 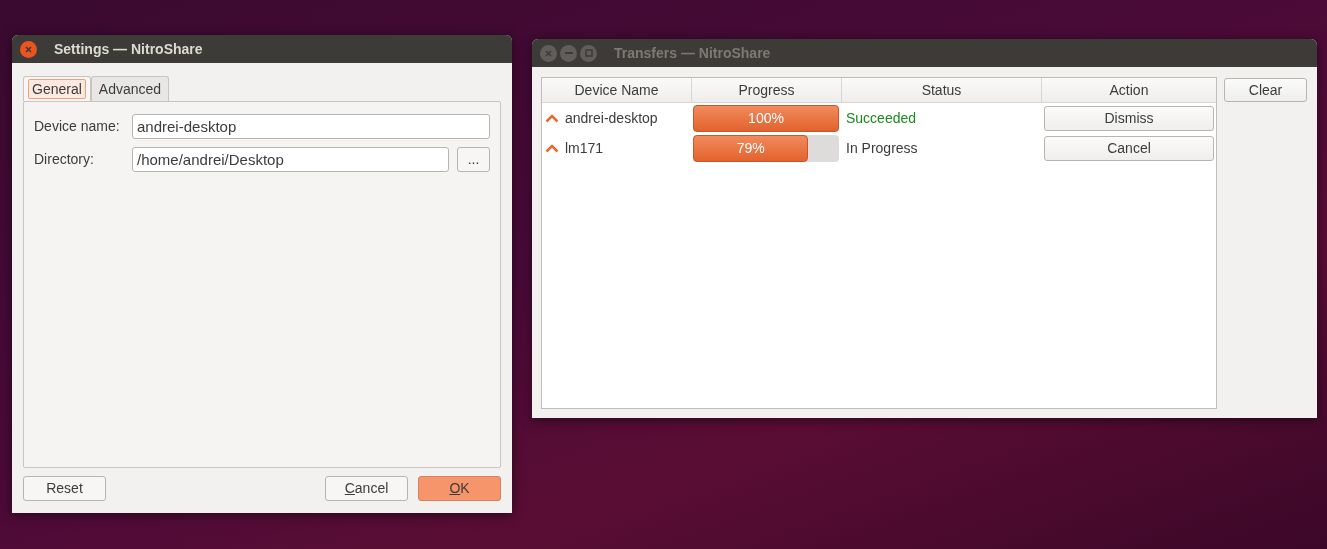 What do you see at coordinates (882, 148) in the screenshot?
I see `status-text: In Progress` at bounding box center [882, 148].